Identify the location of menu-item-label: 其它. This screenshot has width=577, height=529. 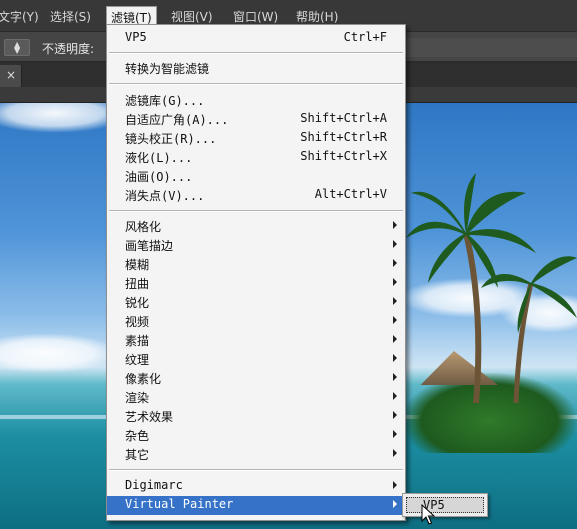
(137, 455).